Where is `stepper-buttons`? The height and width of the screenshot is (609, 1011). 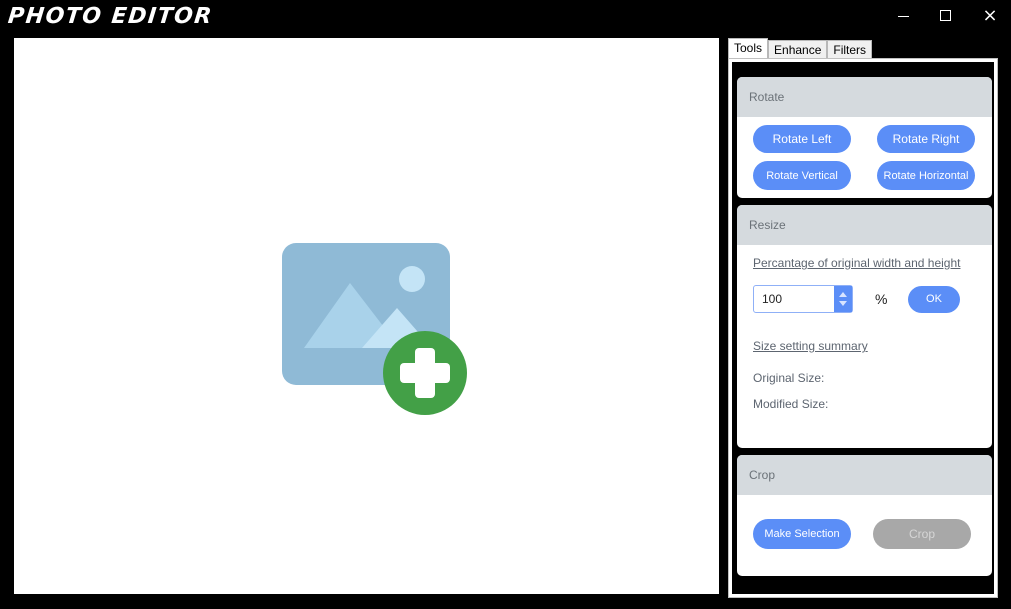 stepper-buttons is located at coordinates (843, 299).